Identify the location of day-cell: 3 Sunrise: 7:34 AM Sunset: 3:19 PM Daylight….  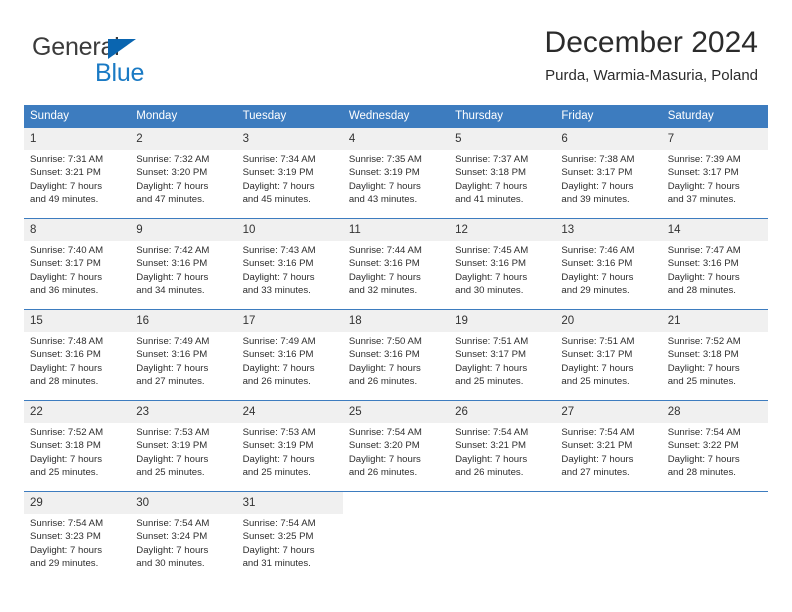
(289, 173).